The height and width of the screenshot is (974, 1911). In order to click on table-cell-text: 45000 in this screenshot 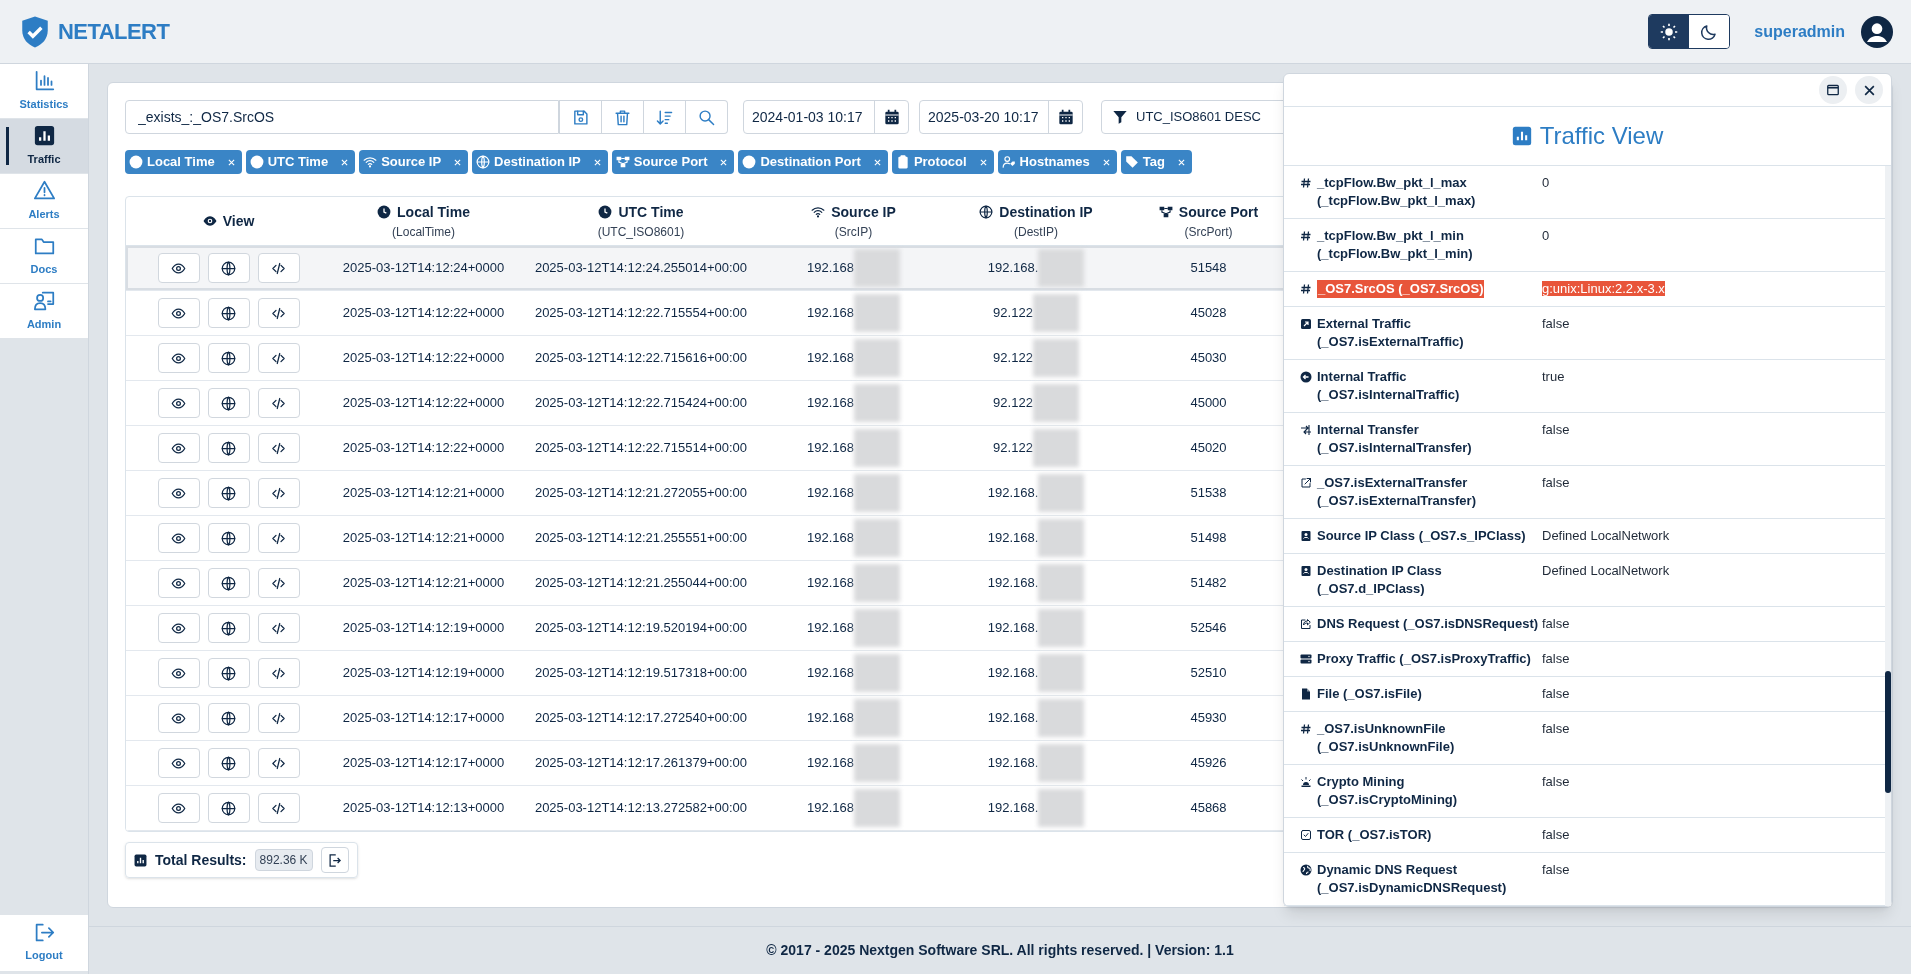, I will do `click(1208, 403)`.